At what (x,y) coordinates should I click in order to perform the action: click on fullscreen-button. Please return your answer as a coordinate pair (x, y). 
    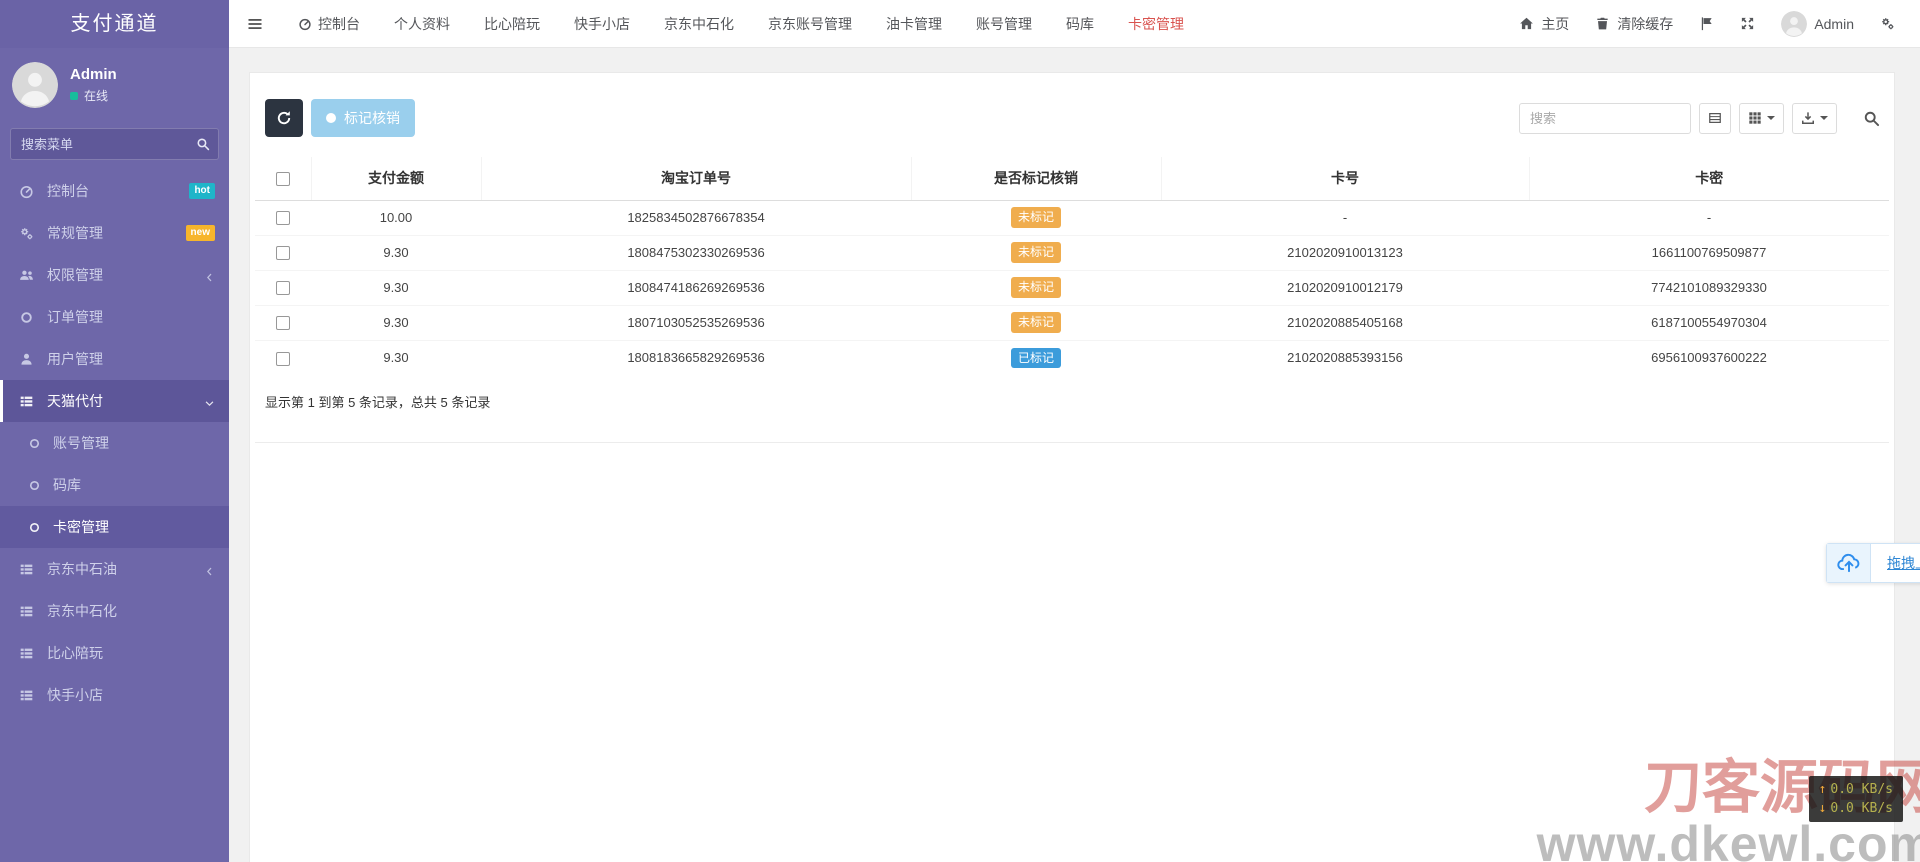
    Looking at the image, I should click on (1747, 23).